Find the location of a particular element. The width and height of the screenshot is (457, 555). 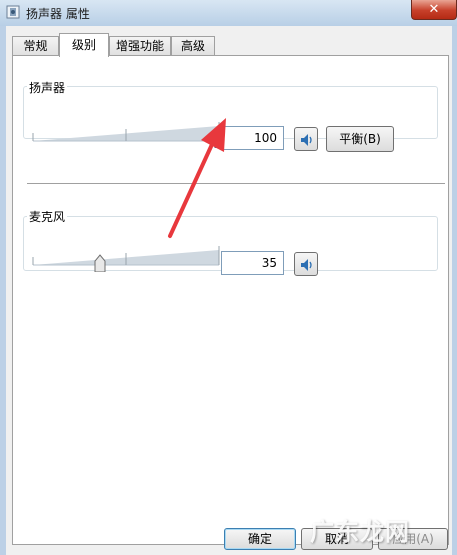

title-bar: 扬声器 属性 ✕ is located at coordinates (228, 13).